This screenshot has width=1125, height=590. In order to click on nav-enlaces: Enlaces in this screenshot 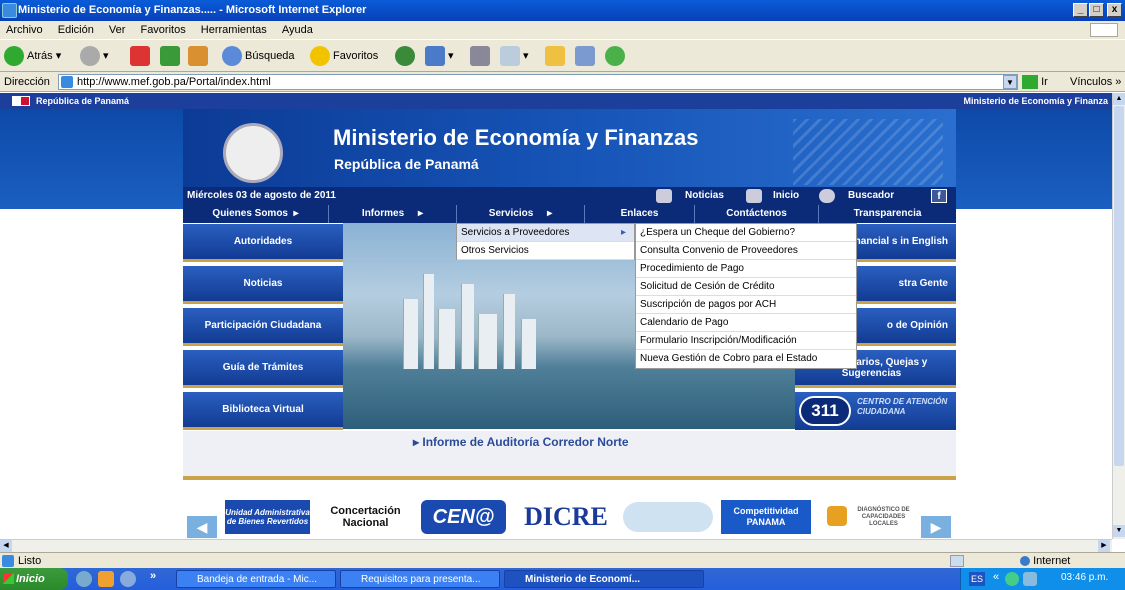, I will do `click(640, 214)`.